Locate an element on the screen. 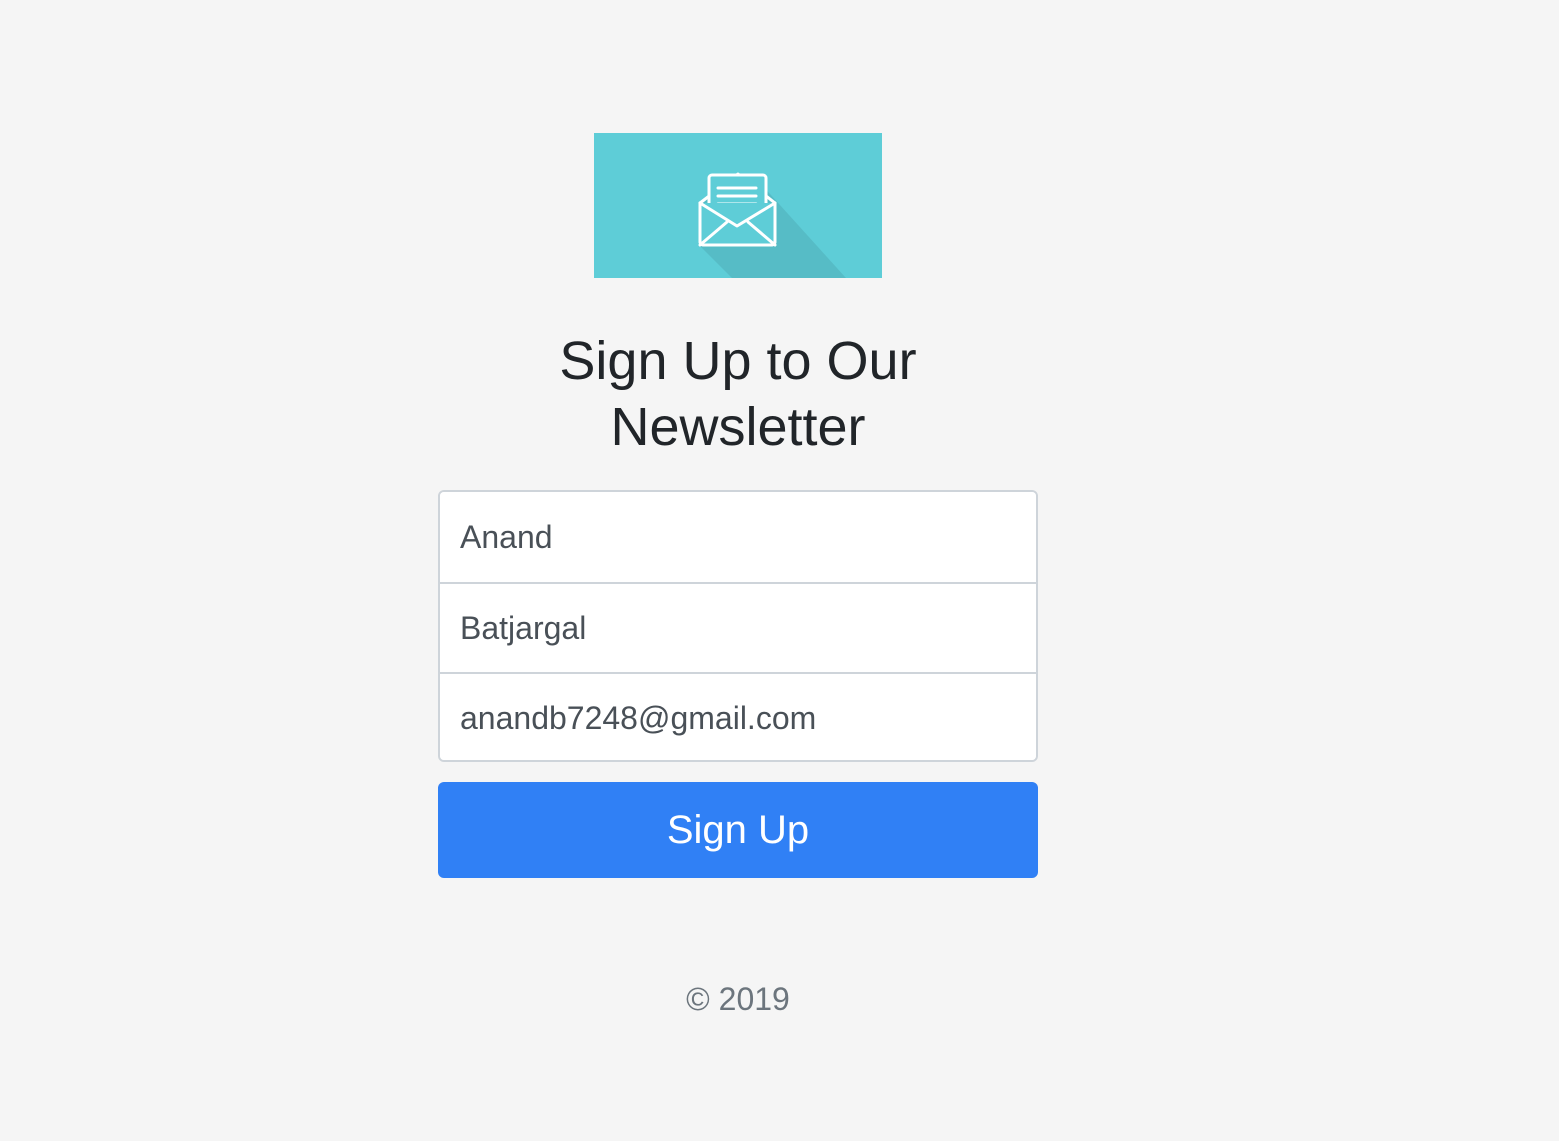  page-title-line-2: Newsletter is located at coordinates (738, 427).